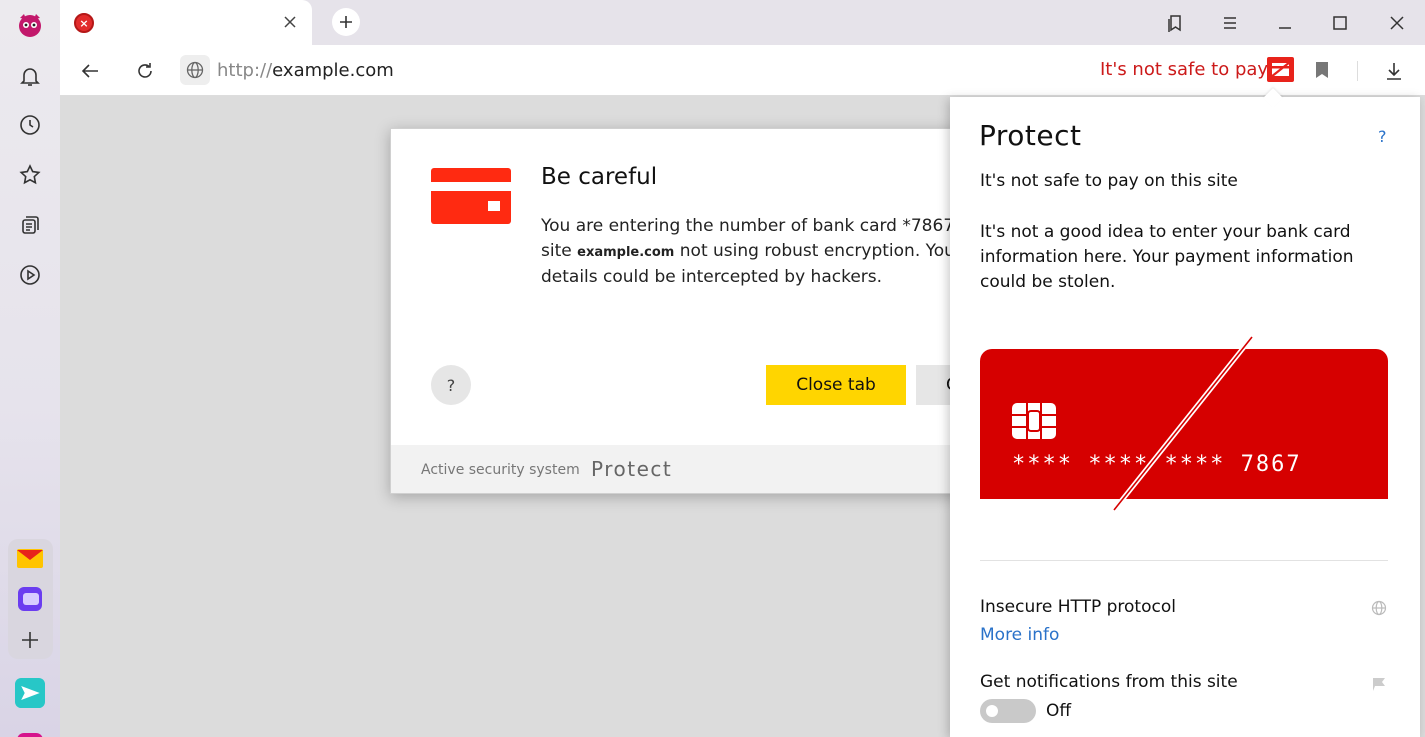 The image size is (1425, 737). What do you see at coordinates (500, 470) in the screenshot?
I see `footer-security-text: Active security system` at bounding box center [500, 470].